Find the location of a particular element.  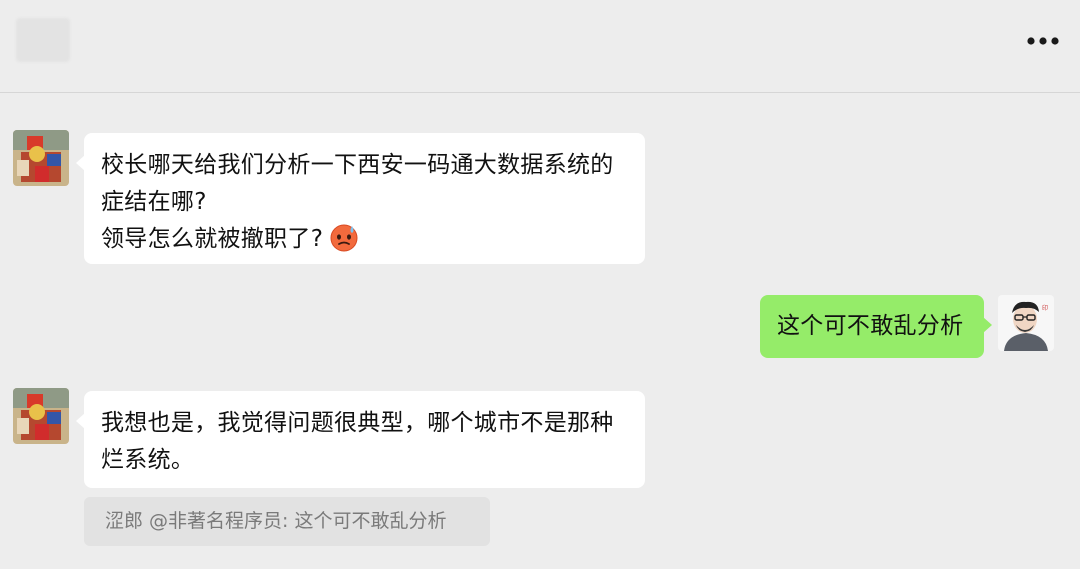

sweat-face-emoji-icon is located at coordinates (344, 237).